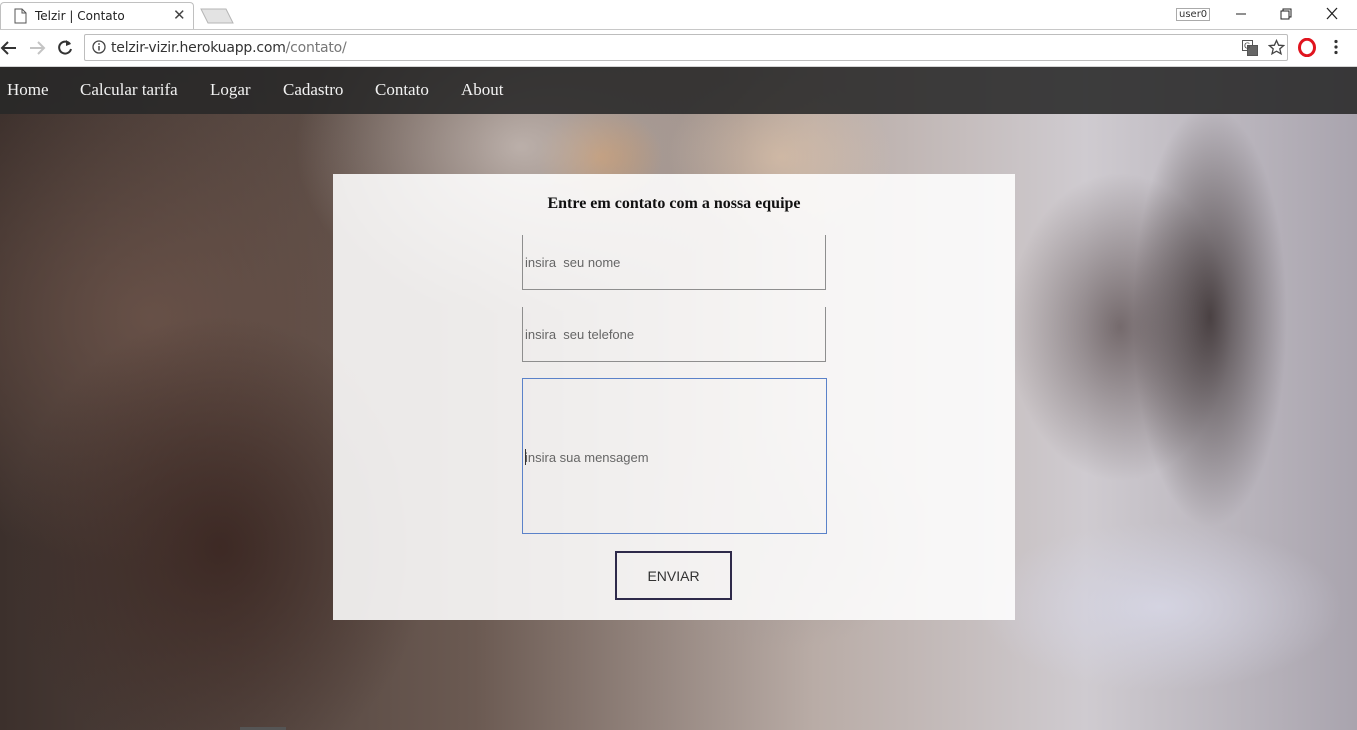  Describe the element at coordinates (217, 16) in the screenshot. I see `new-tab-button` at that location.